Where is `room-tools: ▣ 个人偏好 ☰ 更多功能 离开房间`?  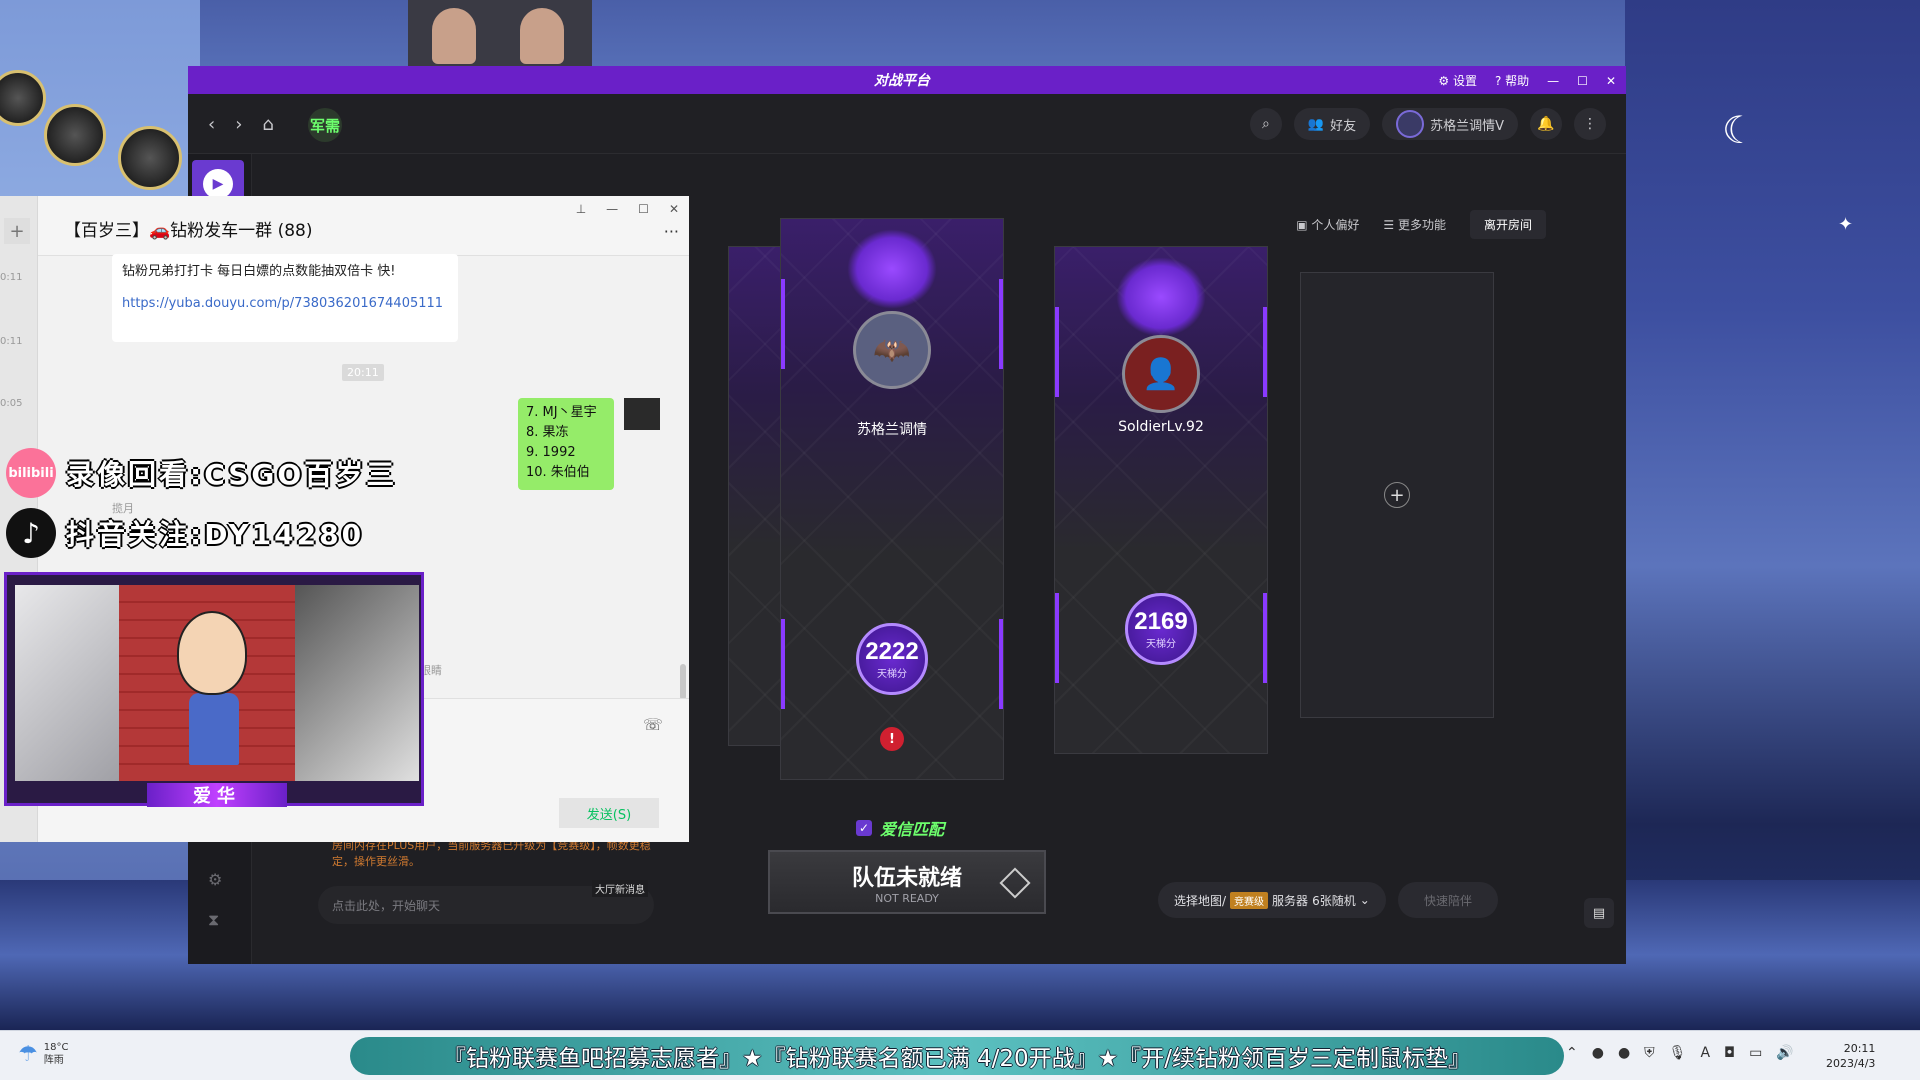 room-tools: ▣ 个人偏好 ☰ 更多功能 离开房间 is located at coordinates (1421, 224).